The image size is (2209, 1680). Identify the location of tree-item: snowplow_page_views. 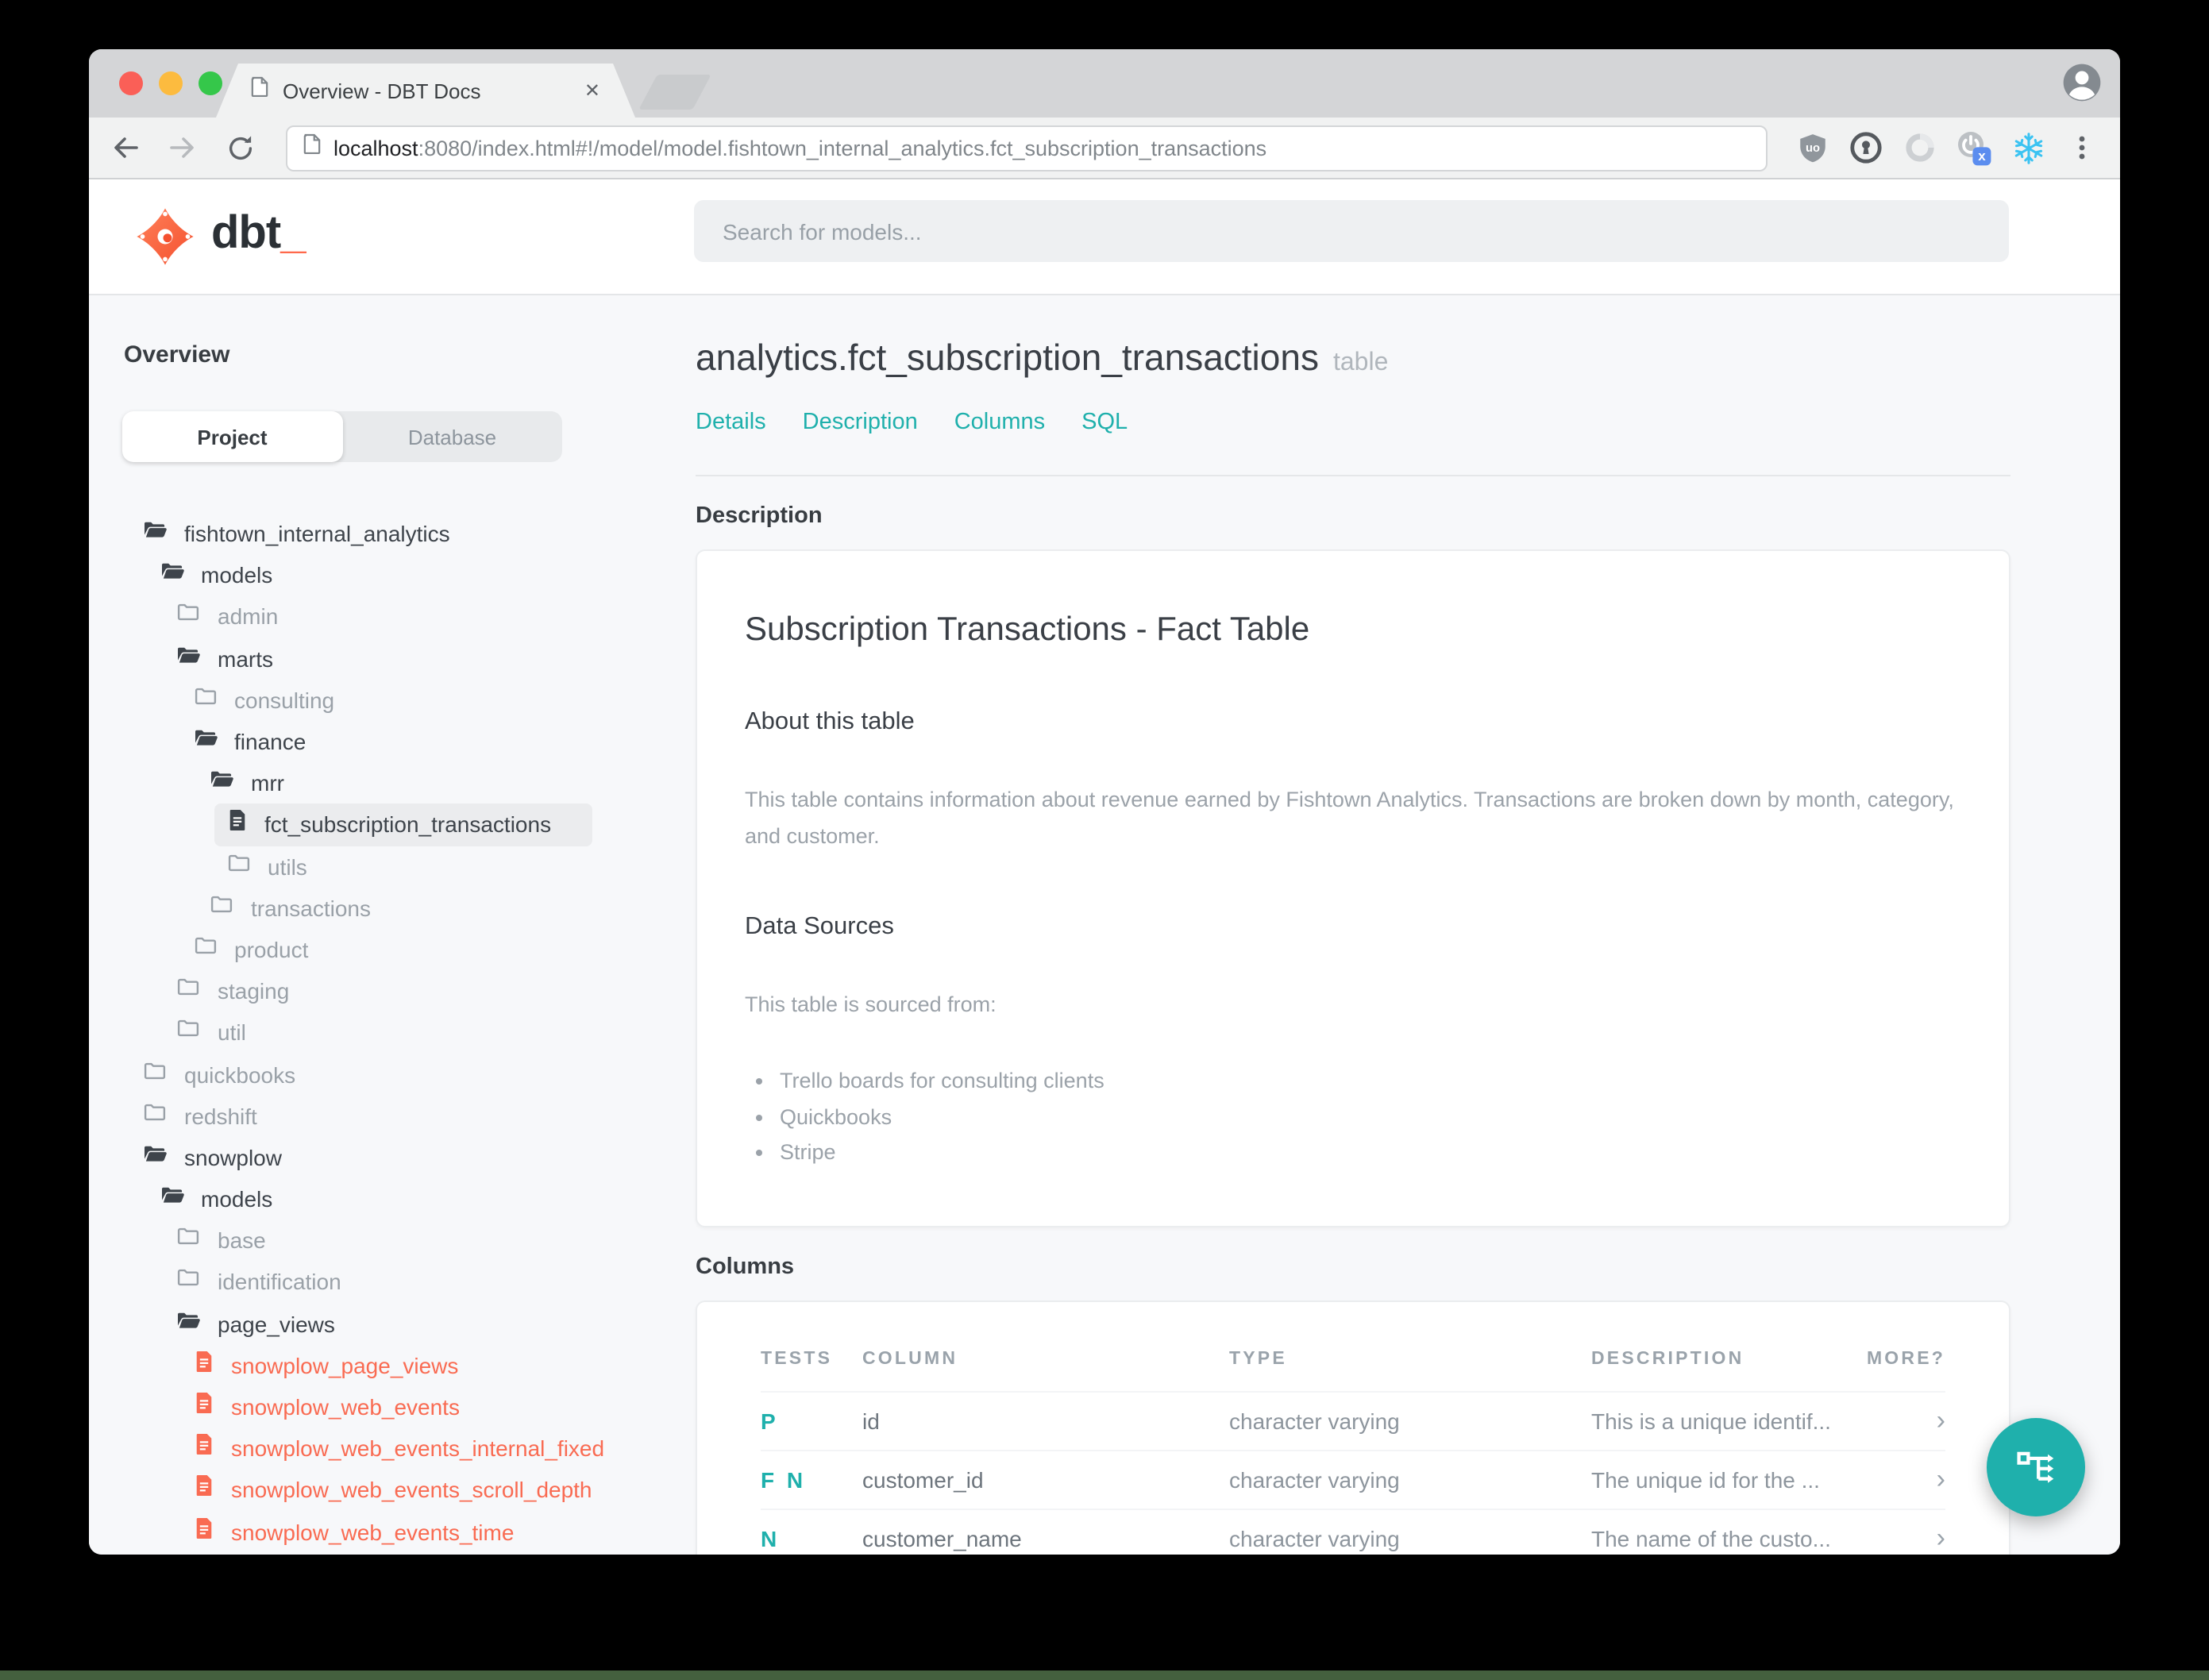
(327, 1365).